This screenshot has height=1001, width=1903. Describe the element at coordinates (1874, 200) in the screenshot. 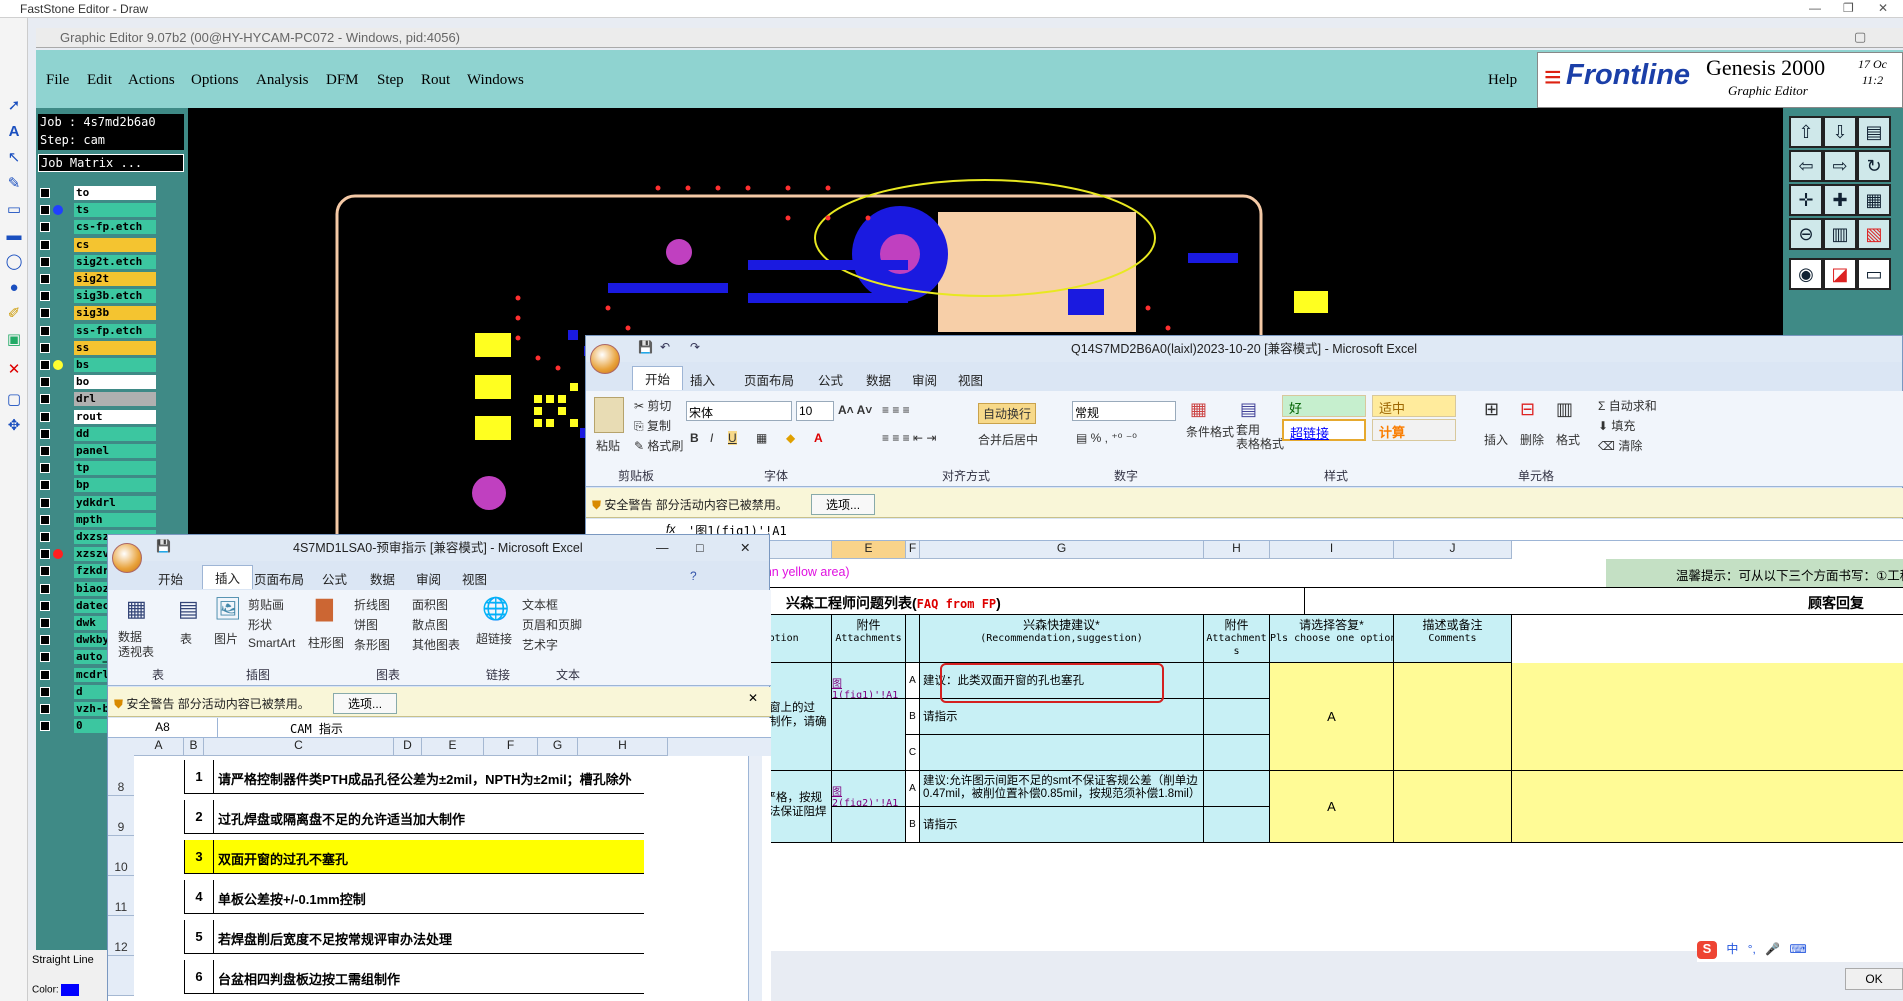

I see `grid-icon: ▦` at that location.